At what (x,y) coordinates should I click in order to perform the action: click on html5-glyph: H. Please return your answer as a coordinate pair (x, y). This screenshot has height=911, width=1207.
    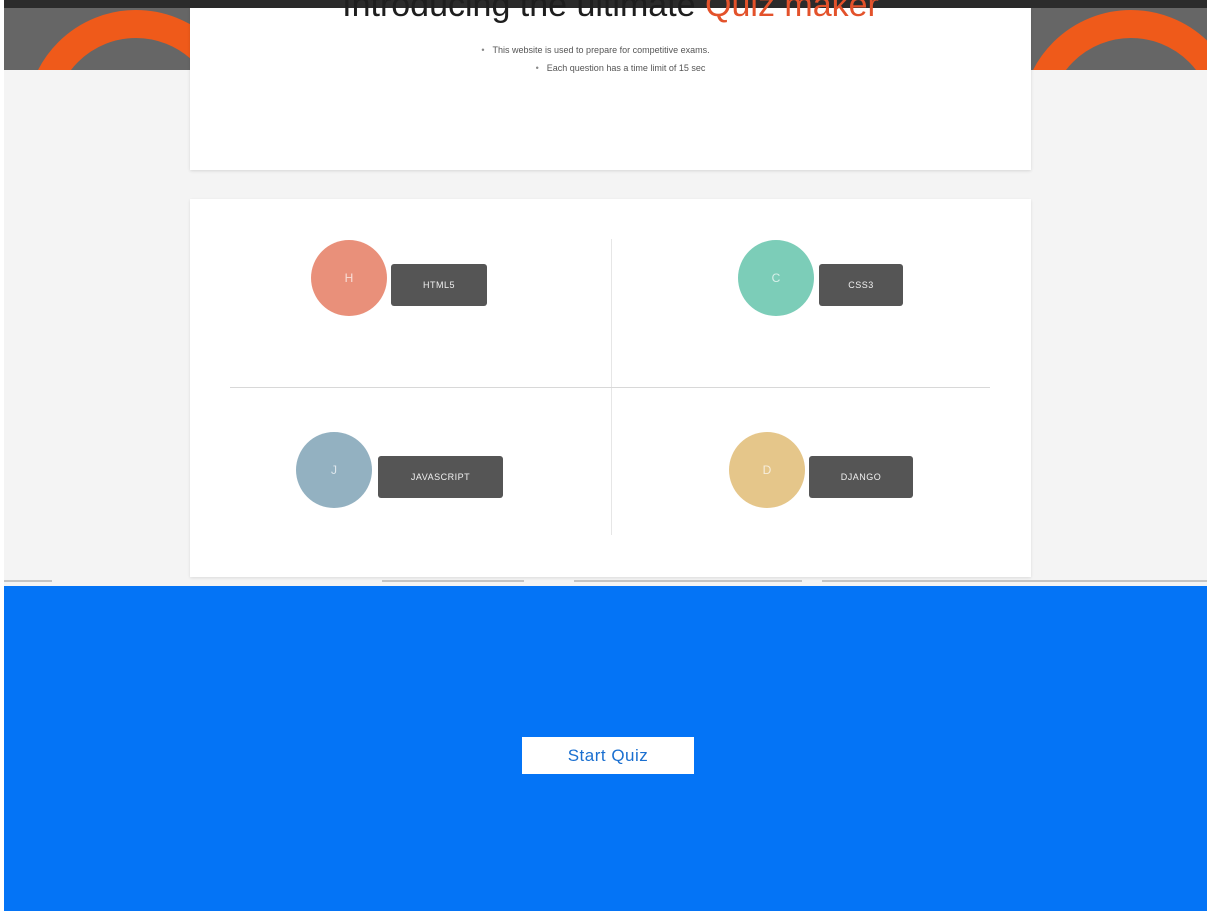
    Looking at the image, I should click on (349, 278).